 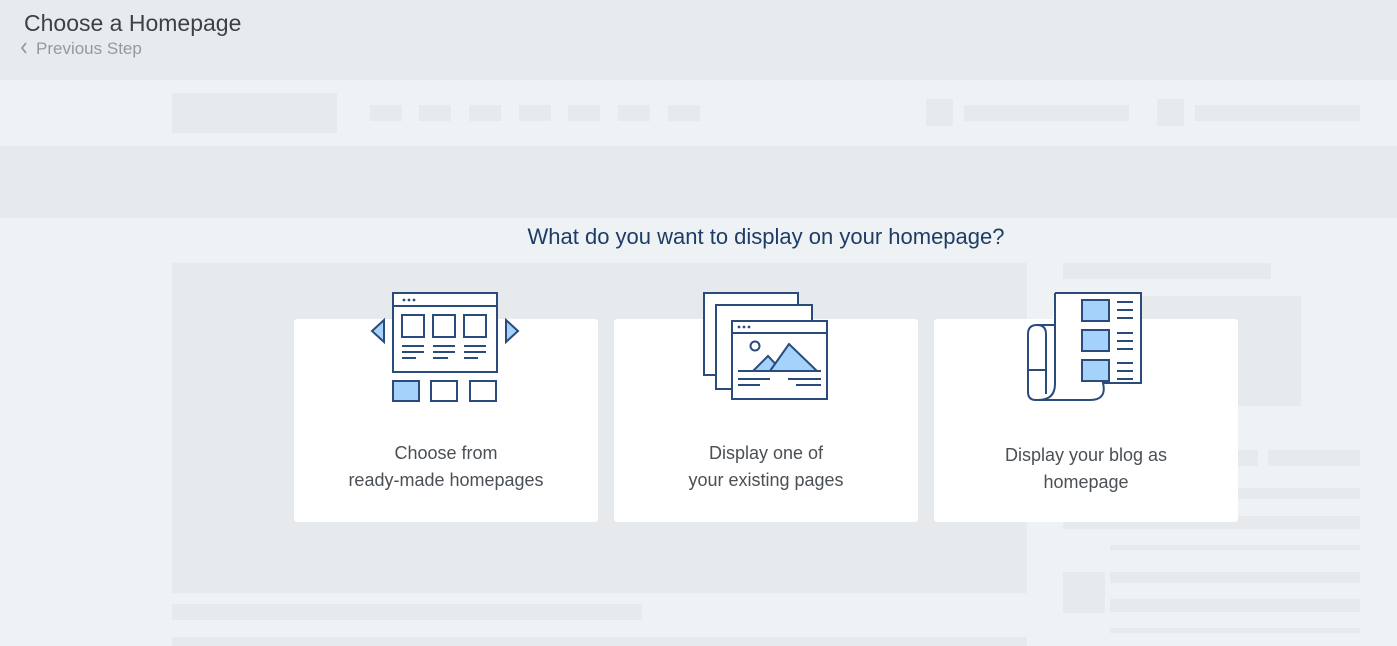 I want to click on blog-newspaper-icon, so click(x=1084, y=346).